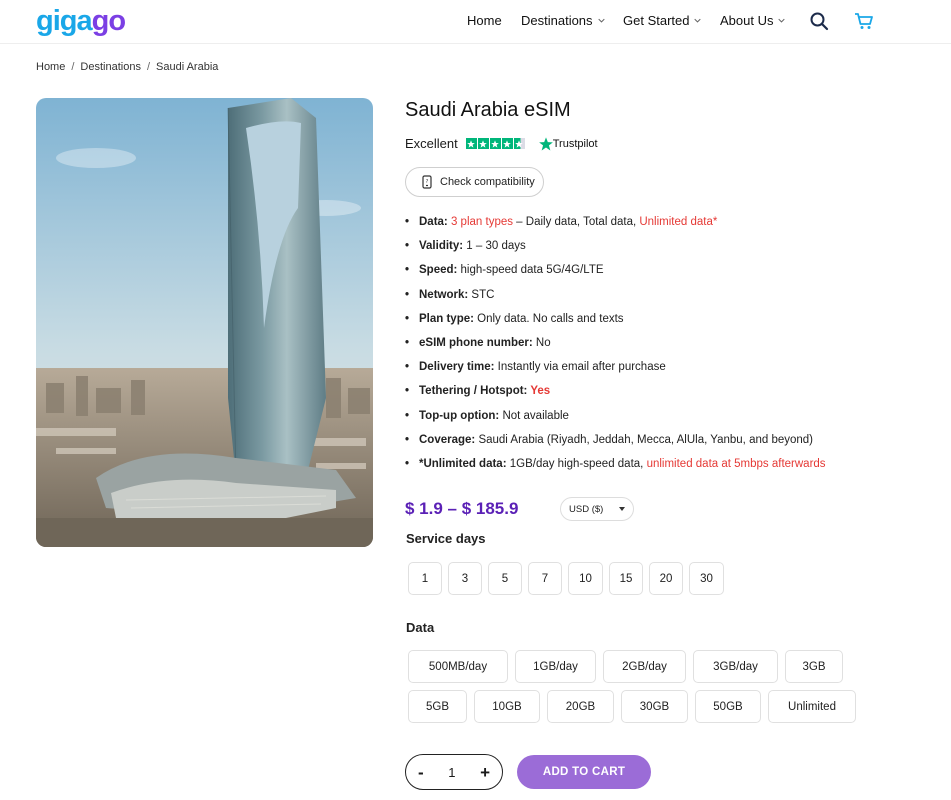  What do you see at coordinates (584, 772) in the screenshot?
I see `add-to-cart-button: ADD TO CART` at bounding box center [584, 772].